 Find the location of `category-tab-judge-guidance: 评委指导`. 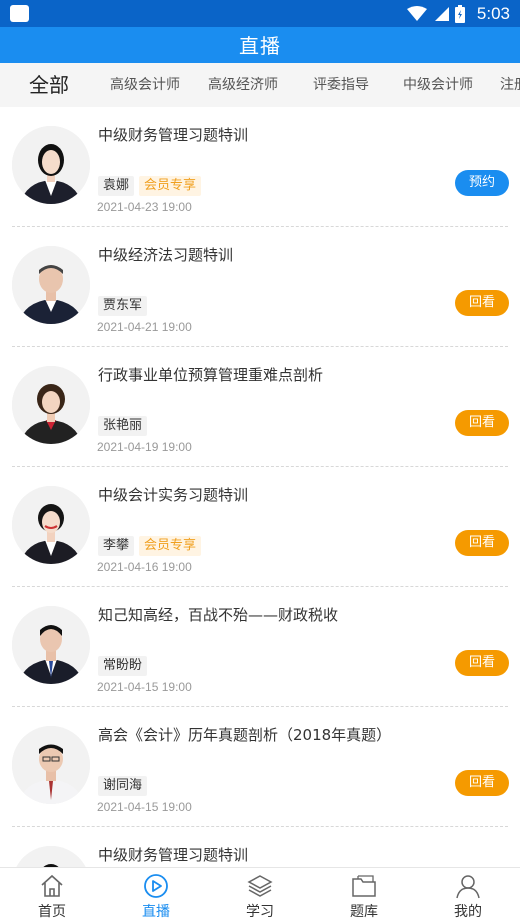

category-tab-judge-guidance: 评委指导 is located at coordinates (341, 85).